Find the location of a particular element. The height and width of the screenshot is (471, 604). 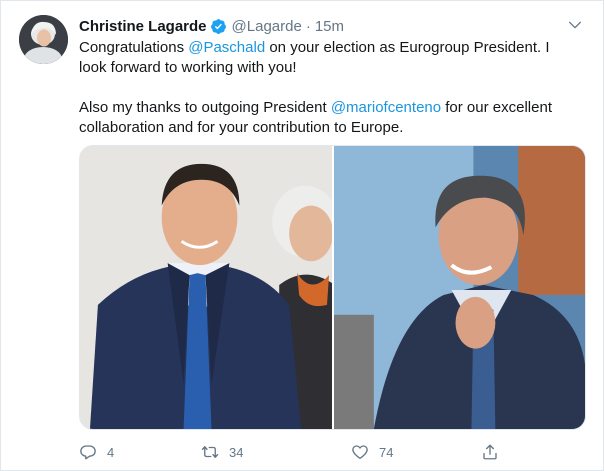

reply-button: 4 is located at coordinates (129, 452).